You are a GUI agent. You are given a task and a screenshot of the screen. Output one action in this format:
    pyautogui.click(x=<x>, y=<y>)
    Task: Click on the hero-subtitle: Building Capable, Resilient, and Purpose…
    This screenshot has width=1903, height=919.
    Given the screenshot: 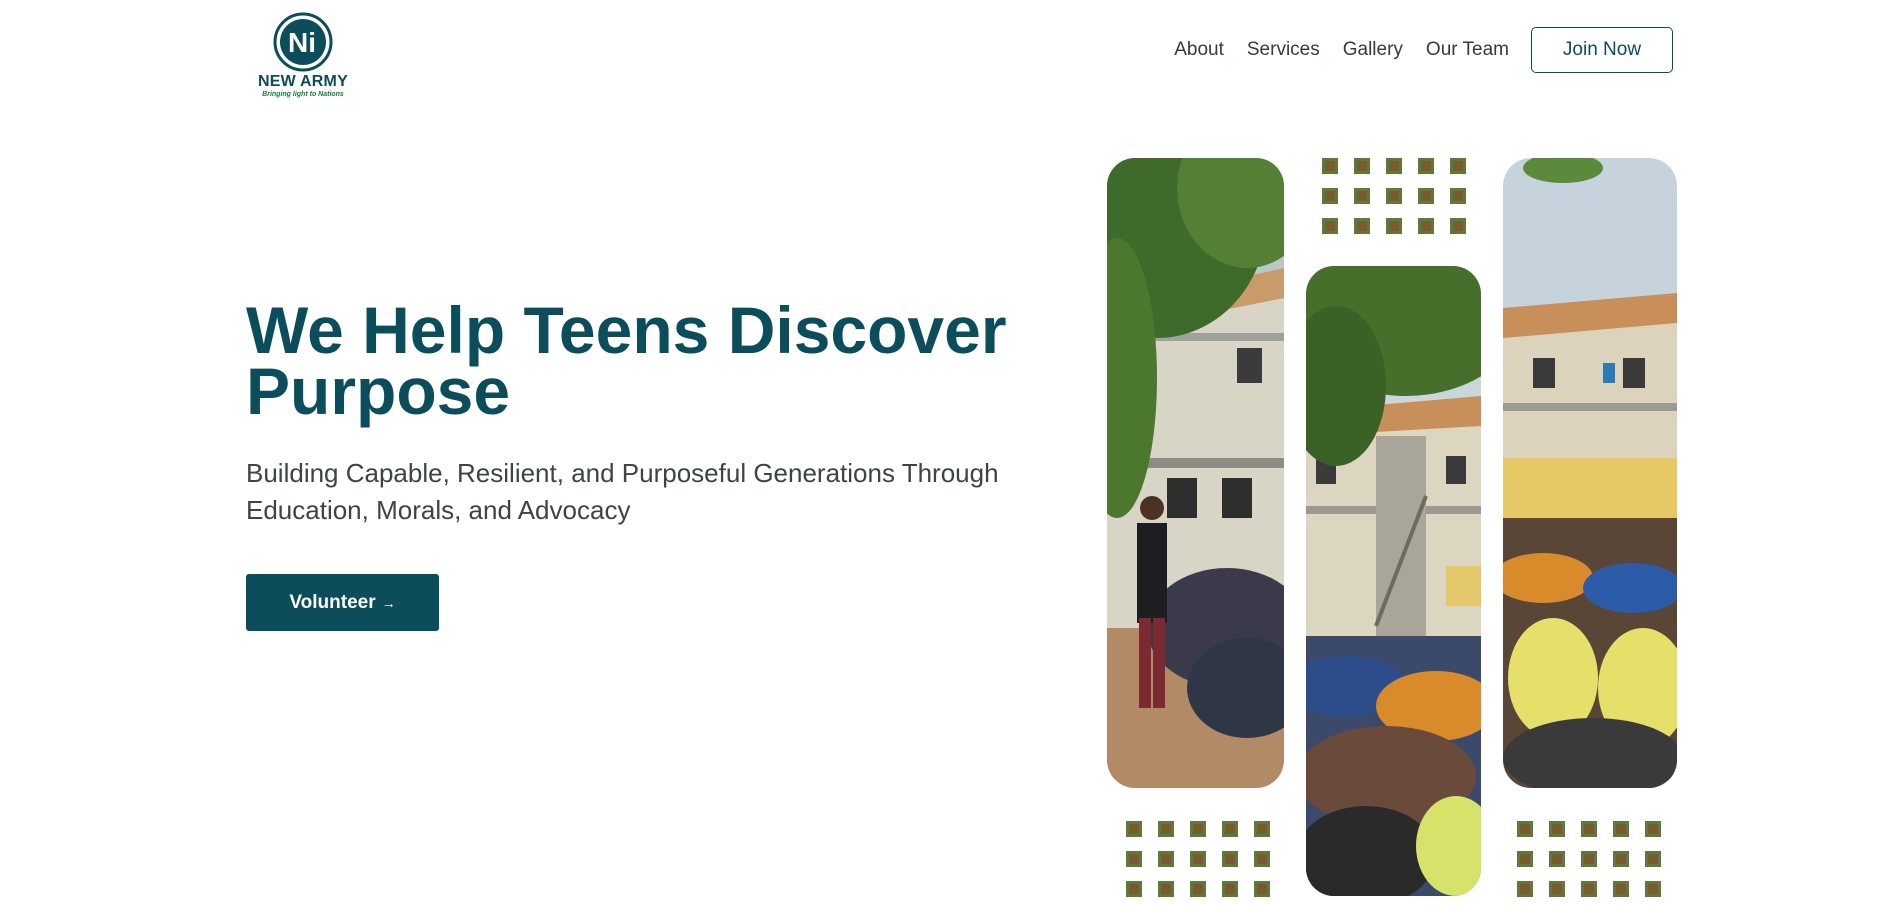 What is the action you would take?
    pyautogui.click(x=622, y=491)
    